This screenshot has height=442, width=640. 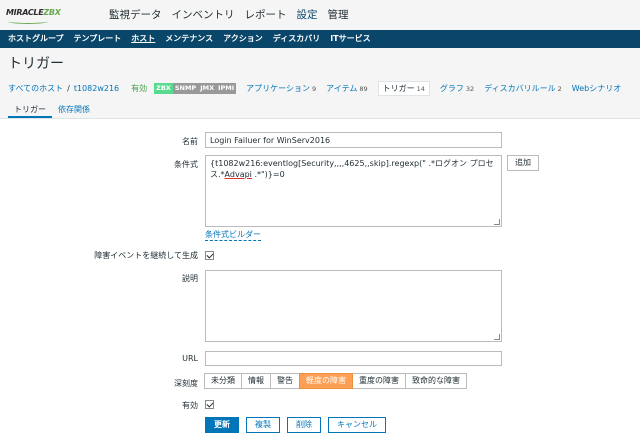 I want to click on update-button: 更新, so click(x=222, y=425).